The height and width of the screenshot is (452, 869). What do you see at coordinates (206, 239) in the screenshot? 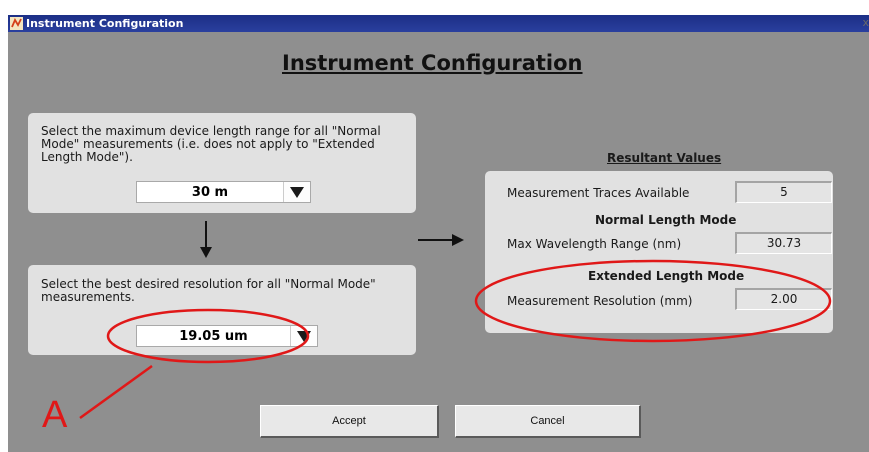
I see `down-arrow-icon` at bounding box center [206, 239].